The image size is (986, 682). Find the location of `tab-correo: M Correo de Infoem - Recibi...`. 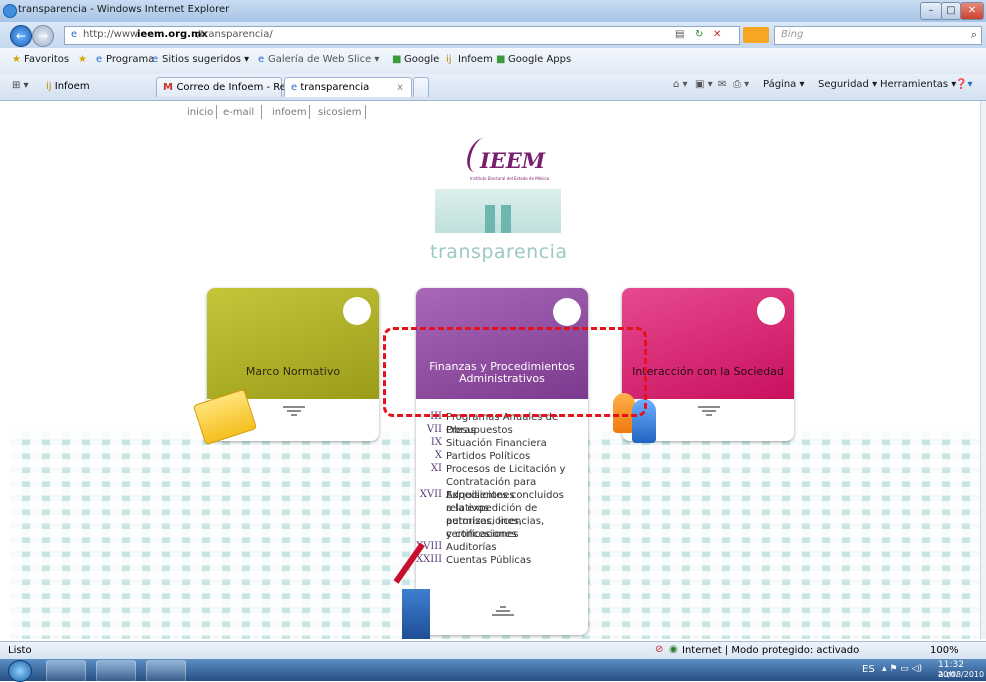

tab-correo: M Correo de Infoem - Recibi... is located at coordinates (234, 87).